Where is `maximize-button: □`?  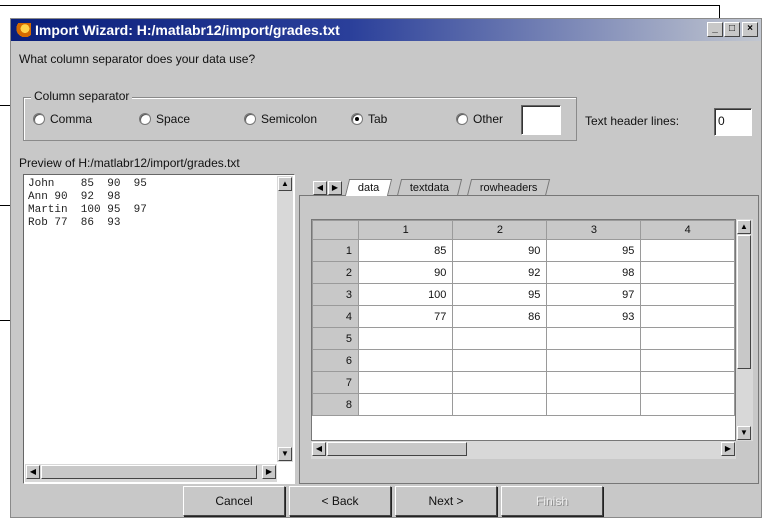
maximize-button: □ is located at coordinates (732, 29).